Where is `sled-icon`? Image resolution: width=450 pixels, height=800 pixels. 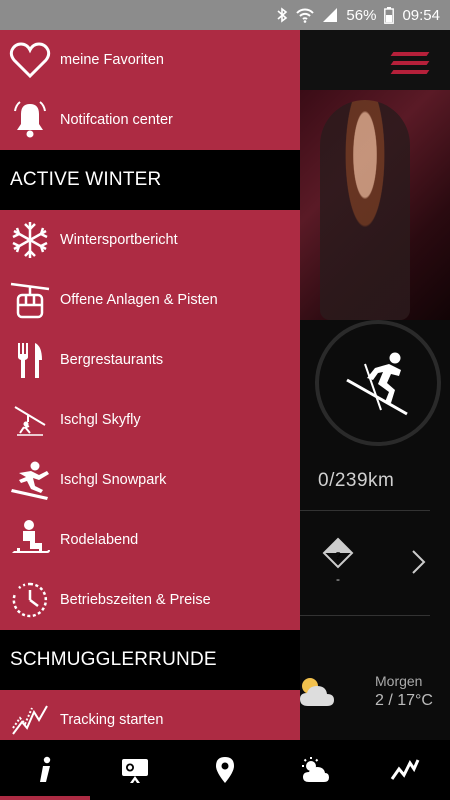
sled-icon is located at coordinates (30, 540).